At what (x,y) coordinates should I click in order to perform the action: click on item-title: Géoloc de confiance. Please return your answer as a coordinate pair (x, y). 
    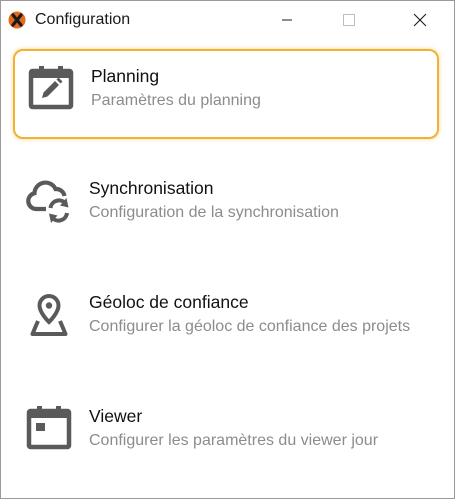
    Looking at the image, I should click on (169, 302).